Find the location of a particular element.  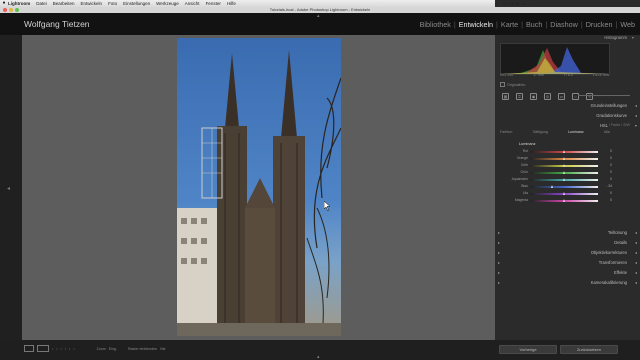

section-objektivkorrekturen: Objektivkorrekturen ◂ ▸ is located at coordinates (567, 253).